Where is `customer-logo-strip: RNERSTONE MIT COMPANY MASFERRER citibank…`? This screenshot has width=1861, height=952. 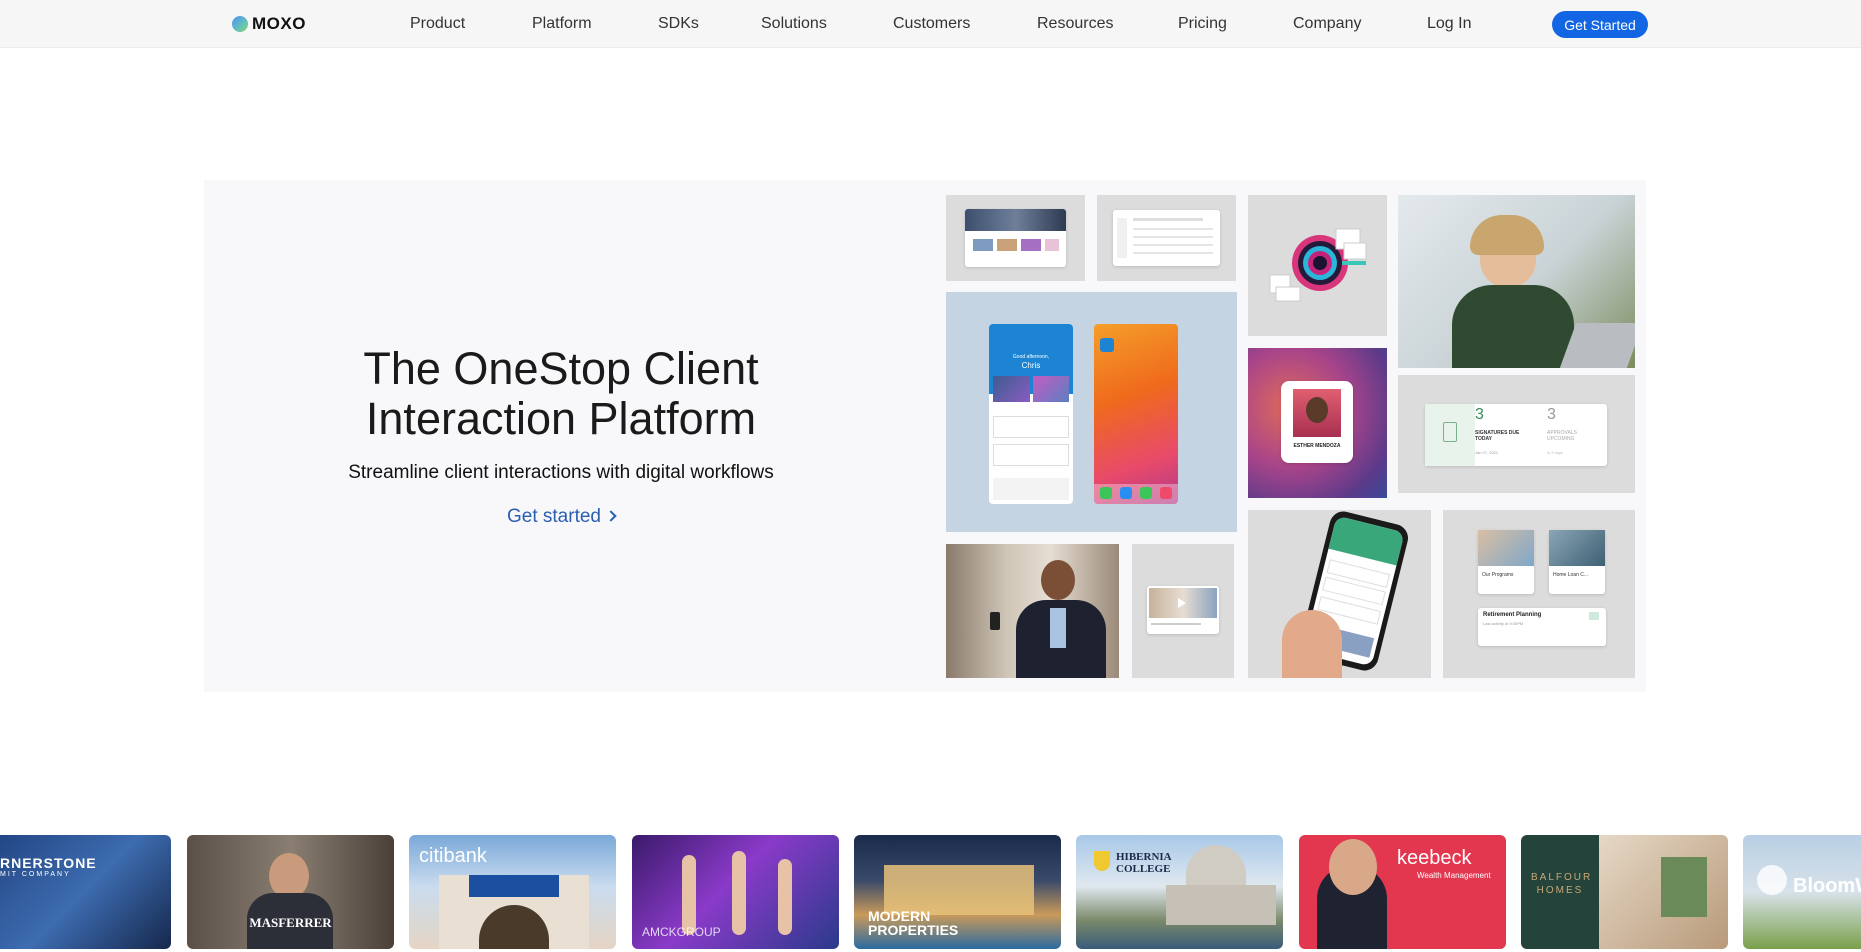
customer-logo-strip: RNERSTONE MIT COMPANY MASFERRER citibank… is located at coordinates (930, 892).